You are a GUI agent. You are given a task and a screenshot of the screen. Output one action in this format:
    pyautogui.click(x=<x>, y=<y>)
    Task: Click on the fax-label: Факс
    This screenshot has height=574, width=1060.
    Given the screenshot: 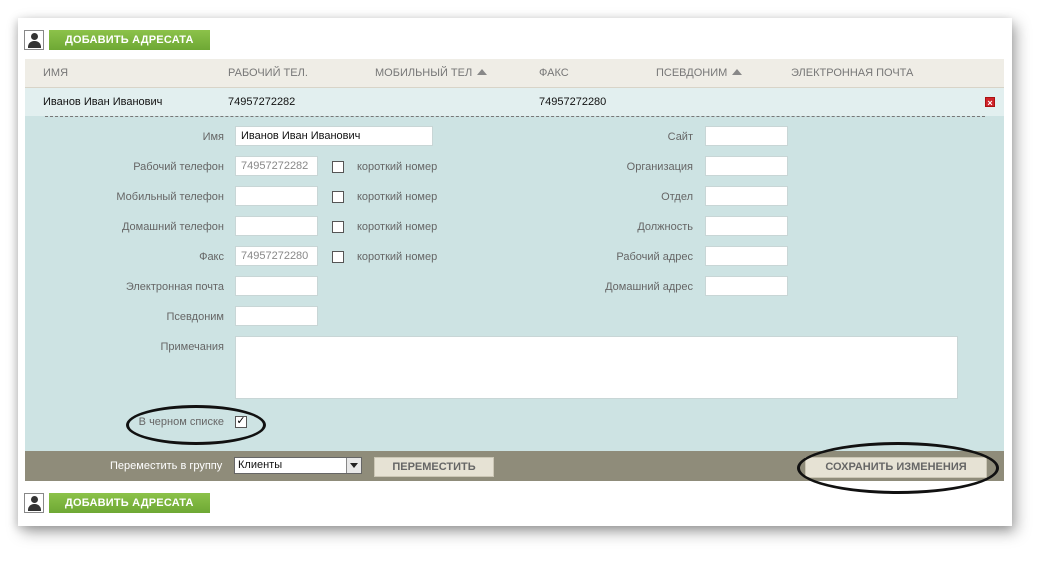 What is the action you would take?
    pyautogui.click(x=211, y=257)
    